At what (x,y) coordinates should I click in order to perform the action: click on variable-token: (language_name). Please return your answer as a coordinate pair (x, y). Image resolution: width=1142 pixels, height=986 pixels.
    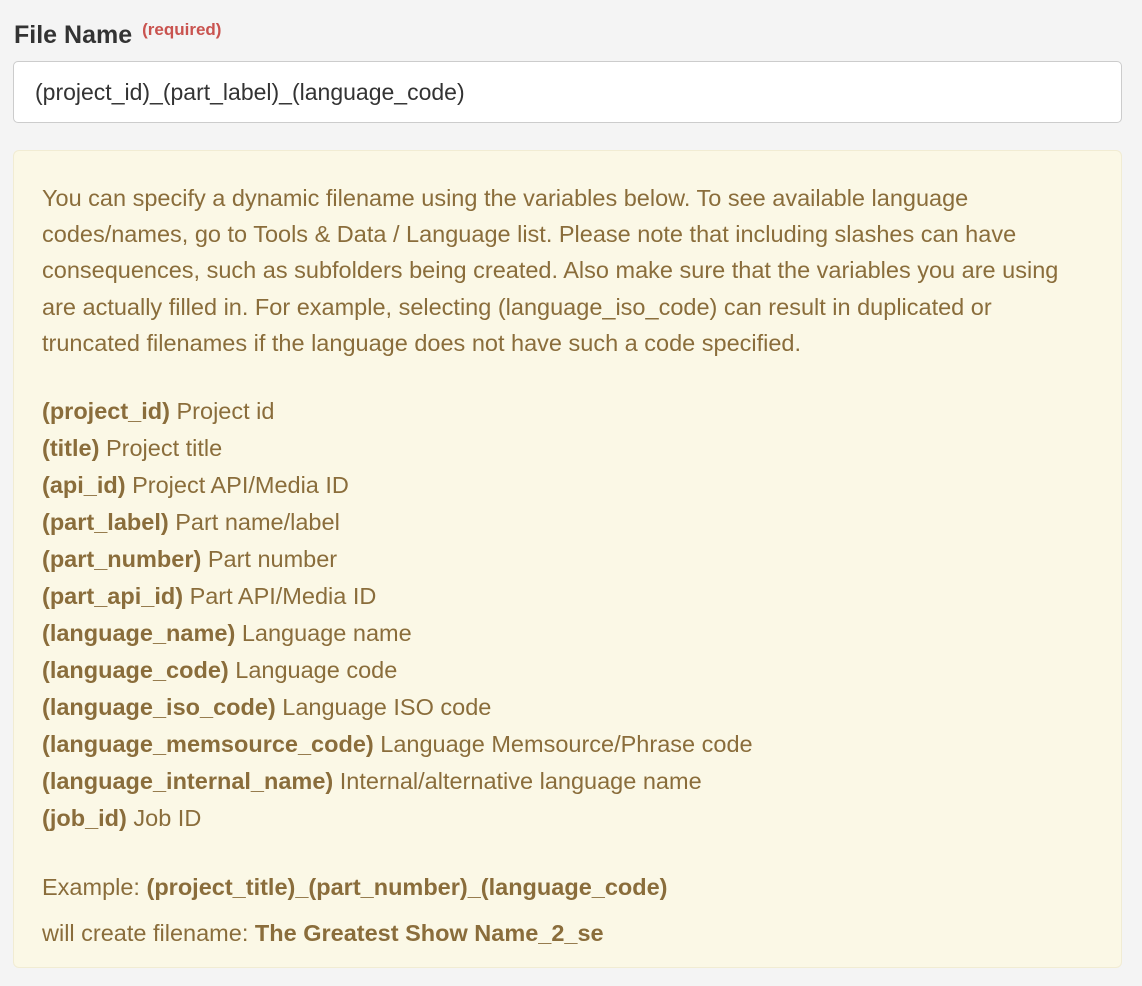
    Looking at the image, I should click on (139, 633).